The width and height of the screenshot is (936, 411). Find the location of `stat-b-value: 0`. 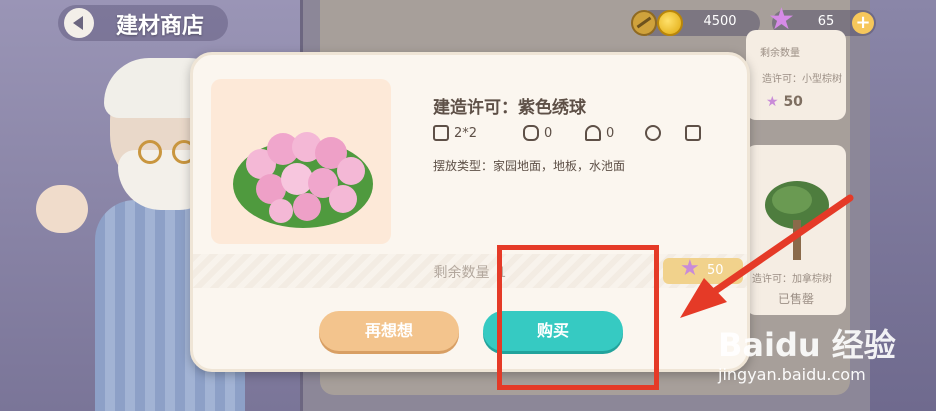

stat-b-value: 0 is located at coordinates (610, 133).